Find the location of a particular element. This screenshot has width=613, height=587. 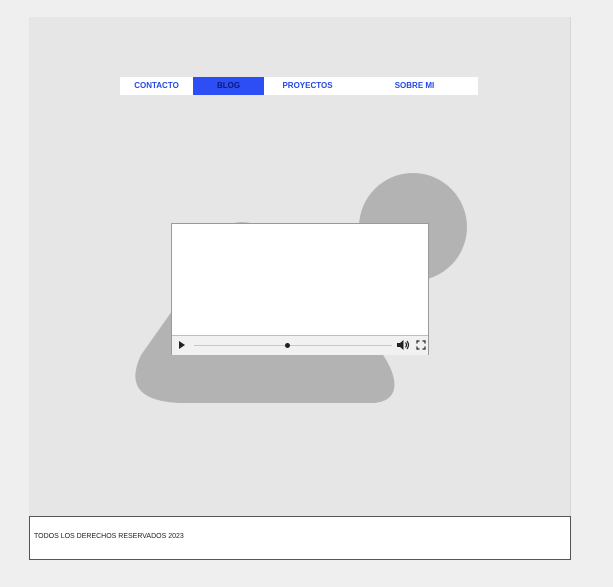

video-progress-knob is located at coordinates (288, 345).